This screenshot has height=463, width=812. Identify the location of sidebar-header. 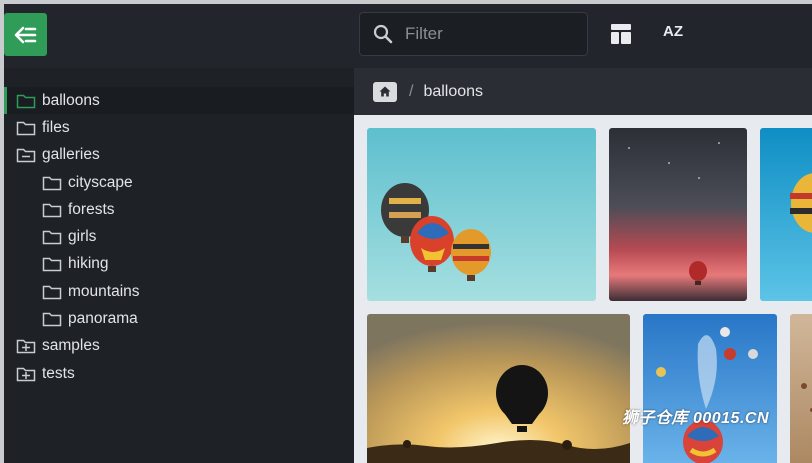
(179, 36).